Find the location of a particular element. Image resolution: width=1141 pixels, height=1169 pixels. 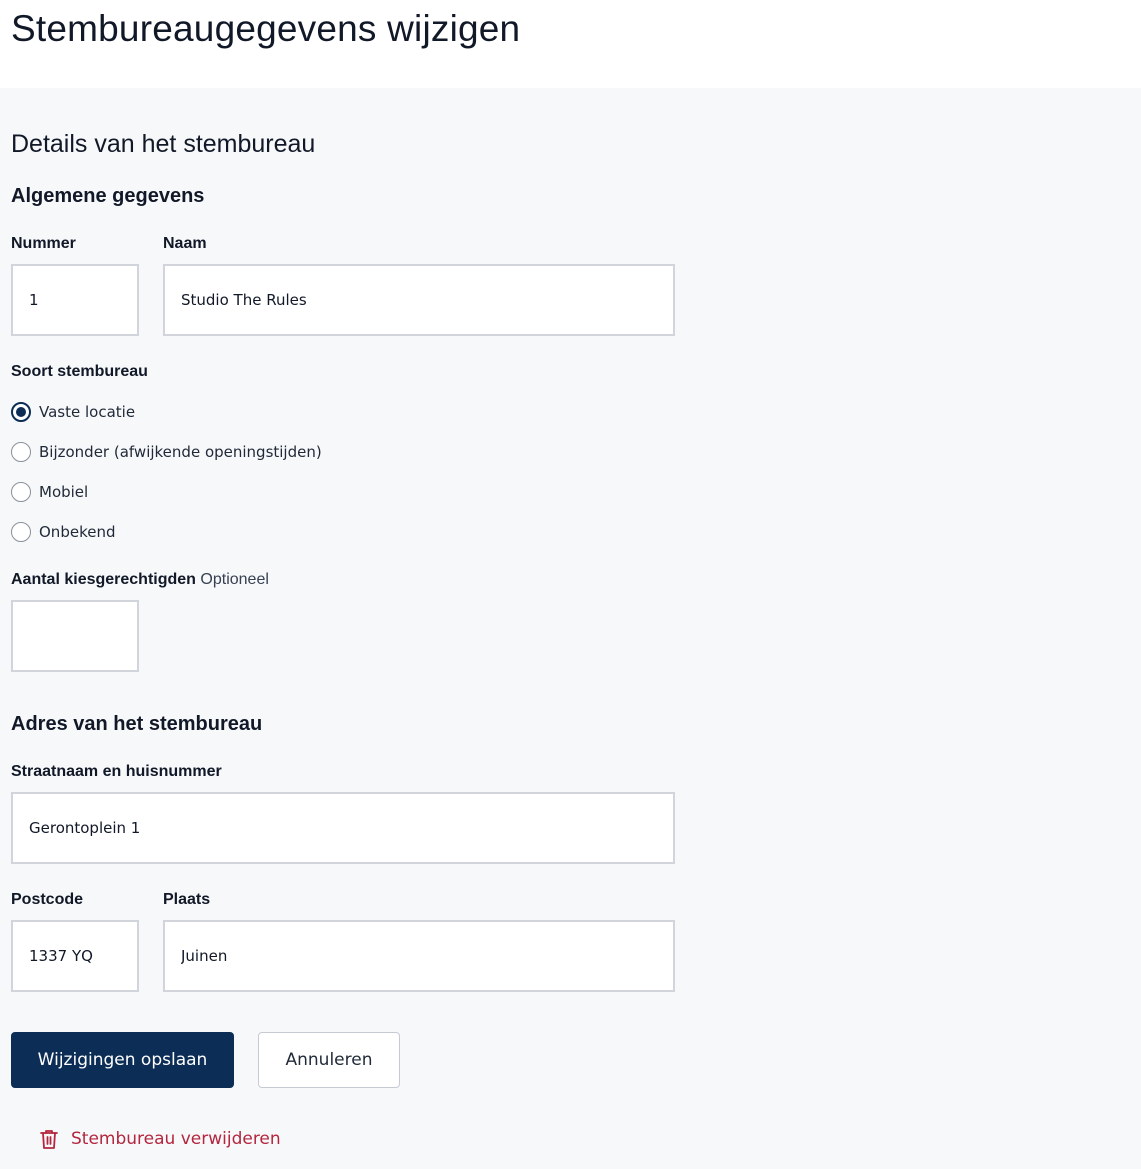

delete-label: Stembureau verwijderen is located at coordinates (176, 1139).